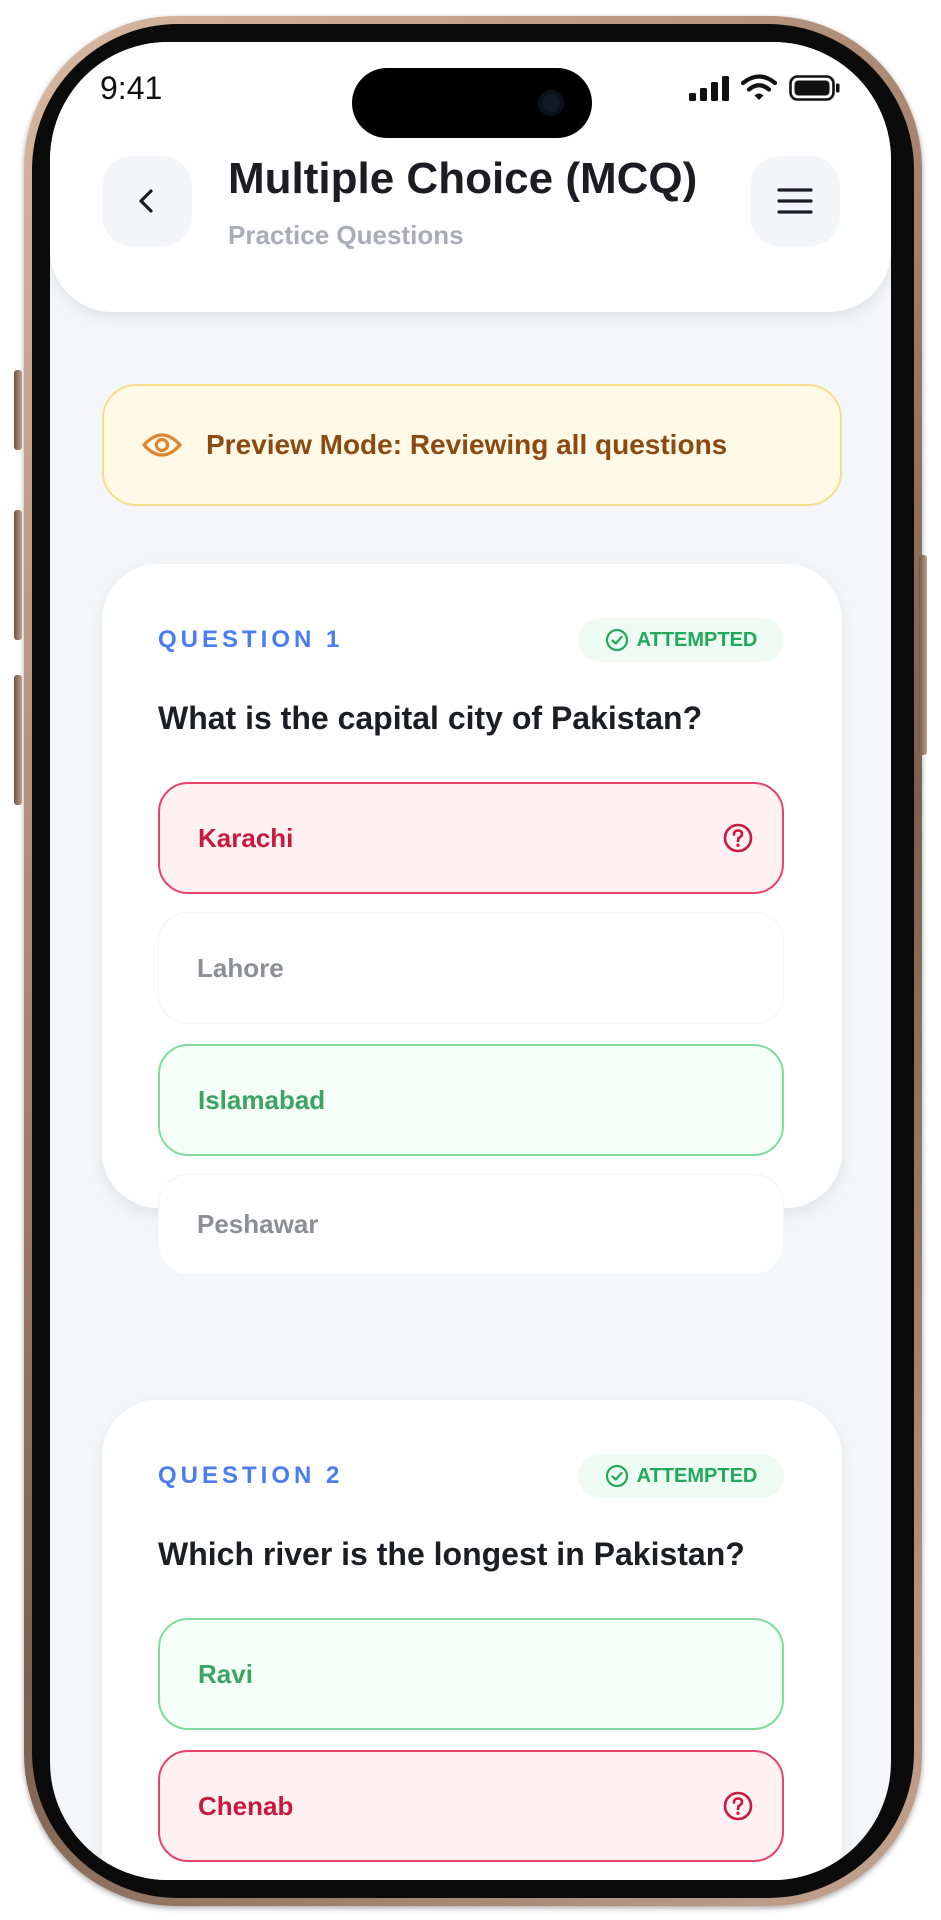 The image size is (941, 1920). What do you see at coordinates (225, 1673) in the screenshot?
I see `option-label: Ravi` at bounding box center [225, 1673].